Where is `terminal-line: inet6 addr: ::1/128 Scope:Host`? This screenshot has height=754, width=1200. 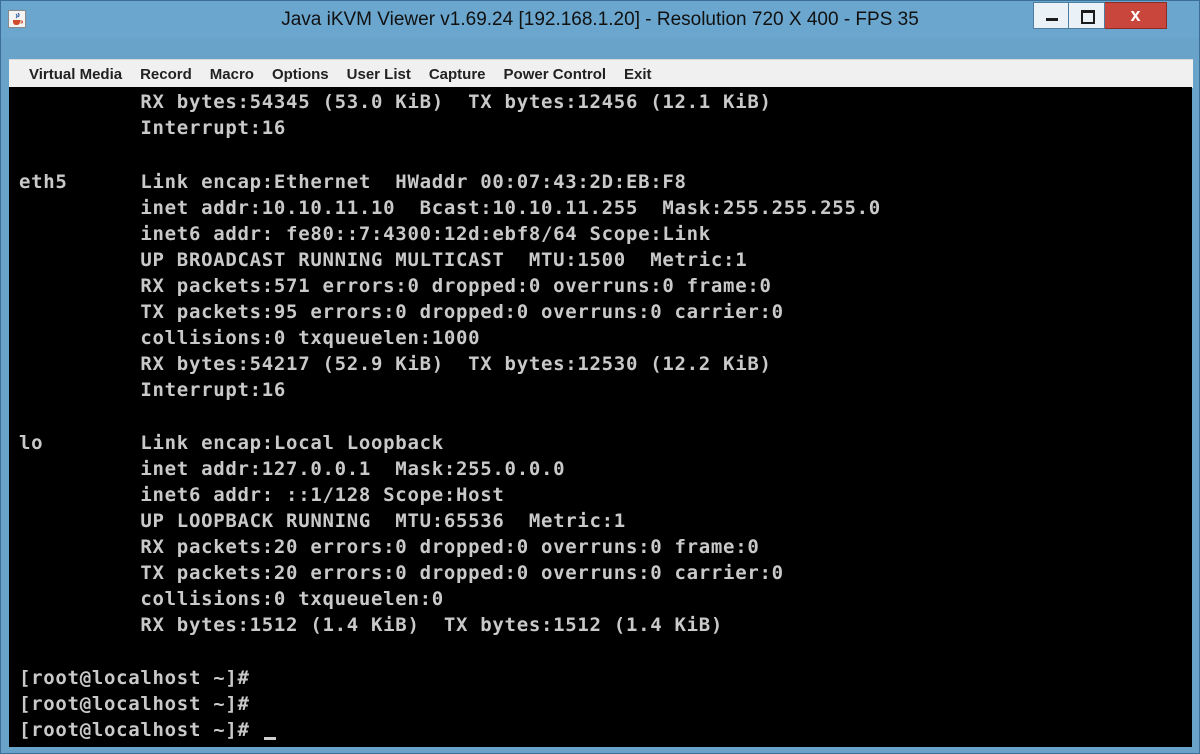
terminal-line: inet6 addr: ::1/128 Scope:Host is located at coordinates (262, 495).